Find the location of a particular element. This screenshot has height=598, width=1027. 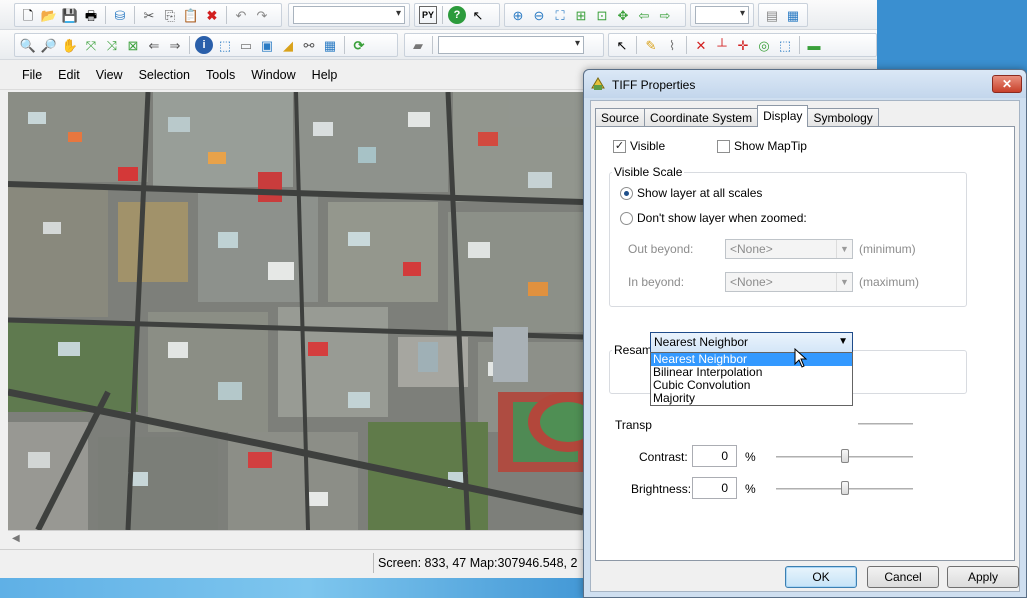

visible-checkbox-row: ✓ Visible is located at coordinates (639, 146).